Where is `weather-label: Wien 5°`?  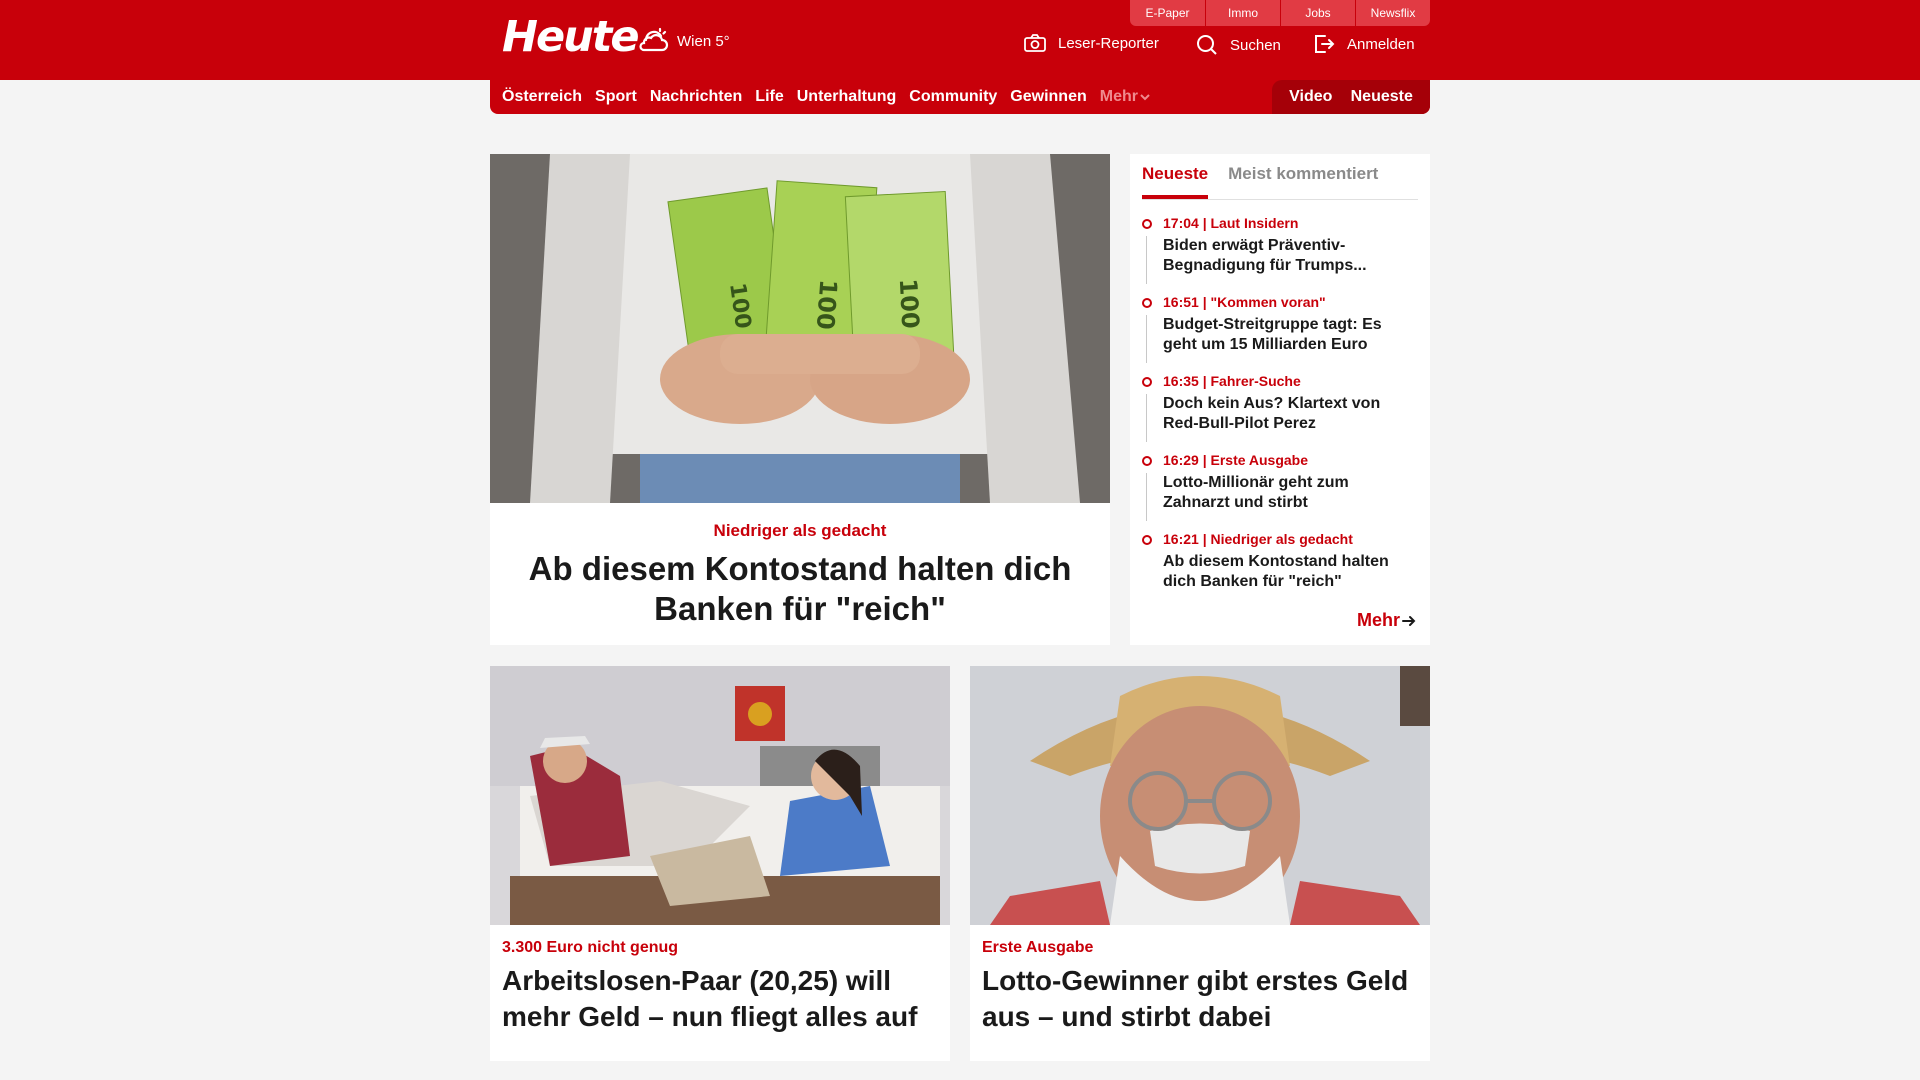
weather-label: Wien 5° is located at coordinates (703, 41).